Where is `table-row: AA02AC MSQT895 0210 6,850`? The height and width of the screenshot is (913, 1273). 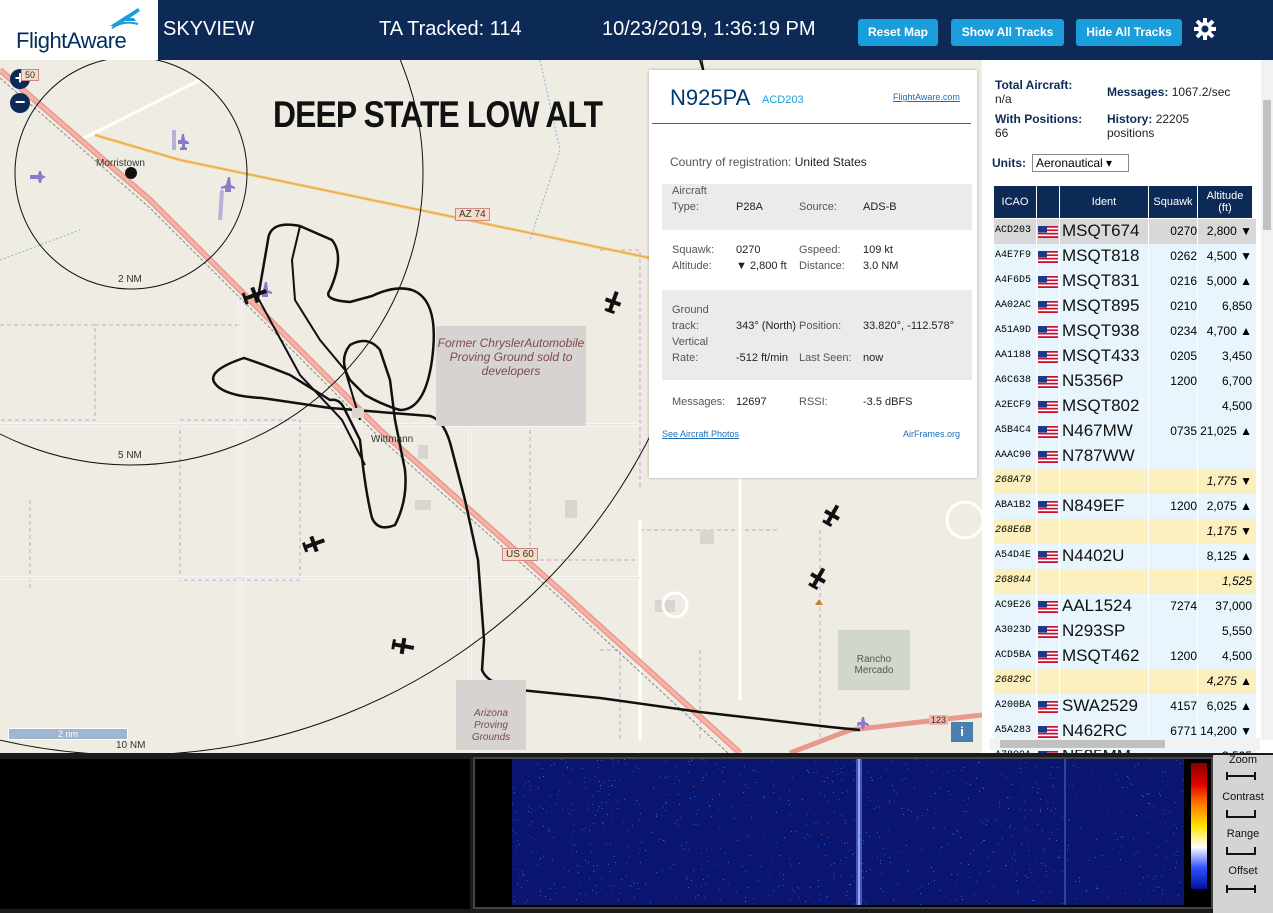
table-row: AA02AC MSQT895 0210 6,850 is located at coordinates (1125, 306).